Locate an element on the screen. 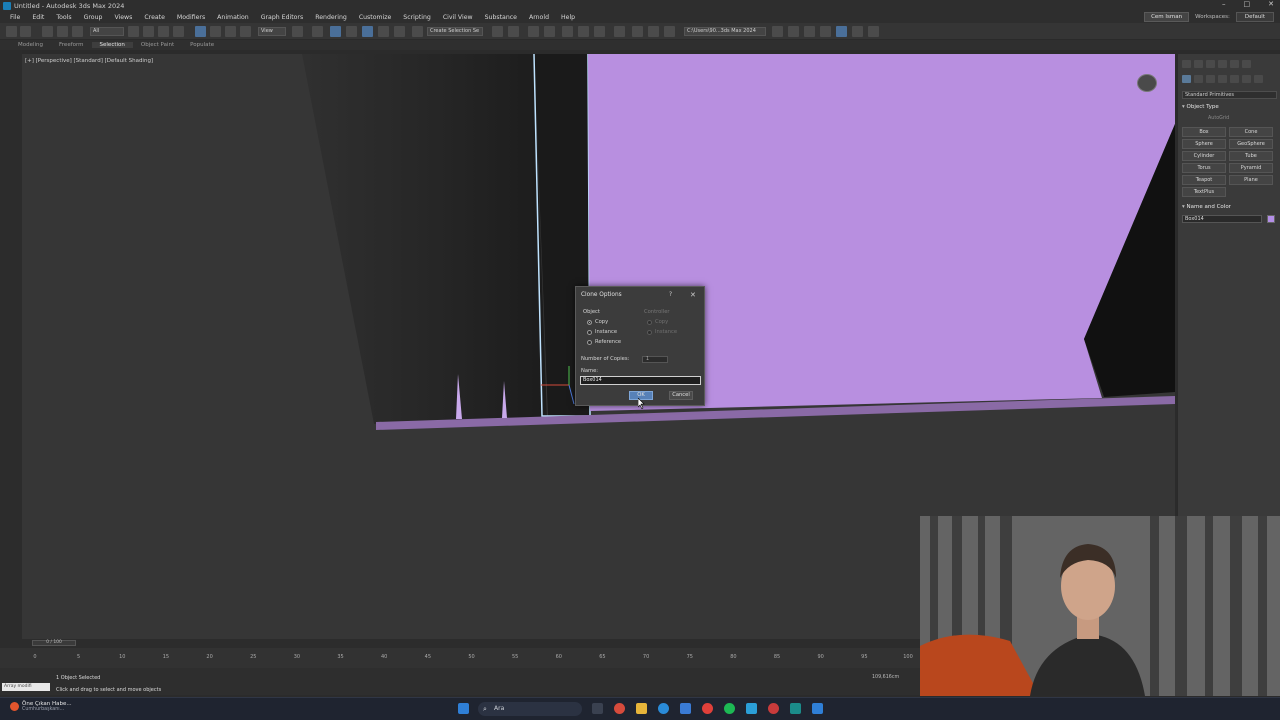  menu-help: Help is located at coordinates (568, 17).